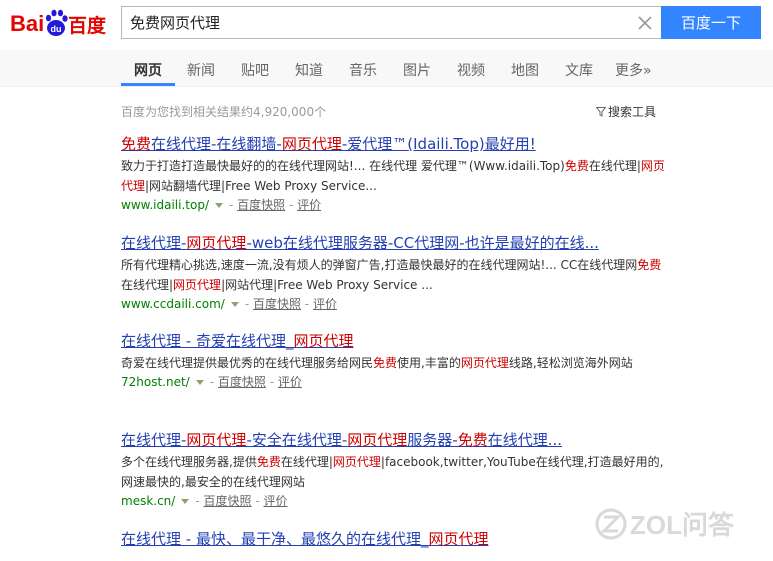 The width and height of the screenshot is (773, 561). I want to click on search-box, so click(391, 22).